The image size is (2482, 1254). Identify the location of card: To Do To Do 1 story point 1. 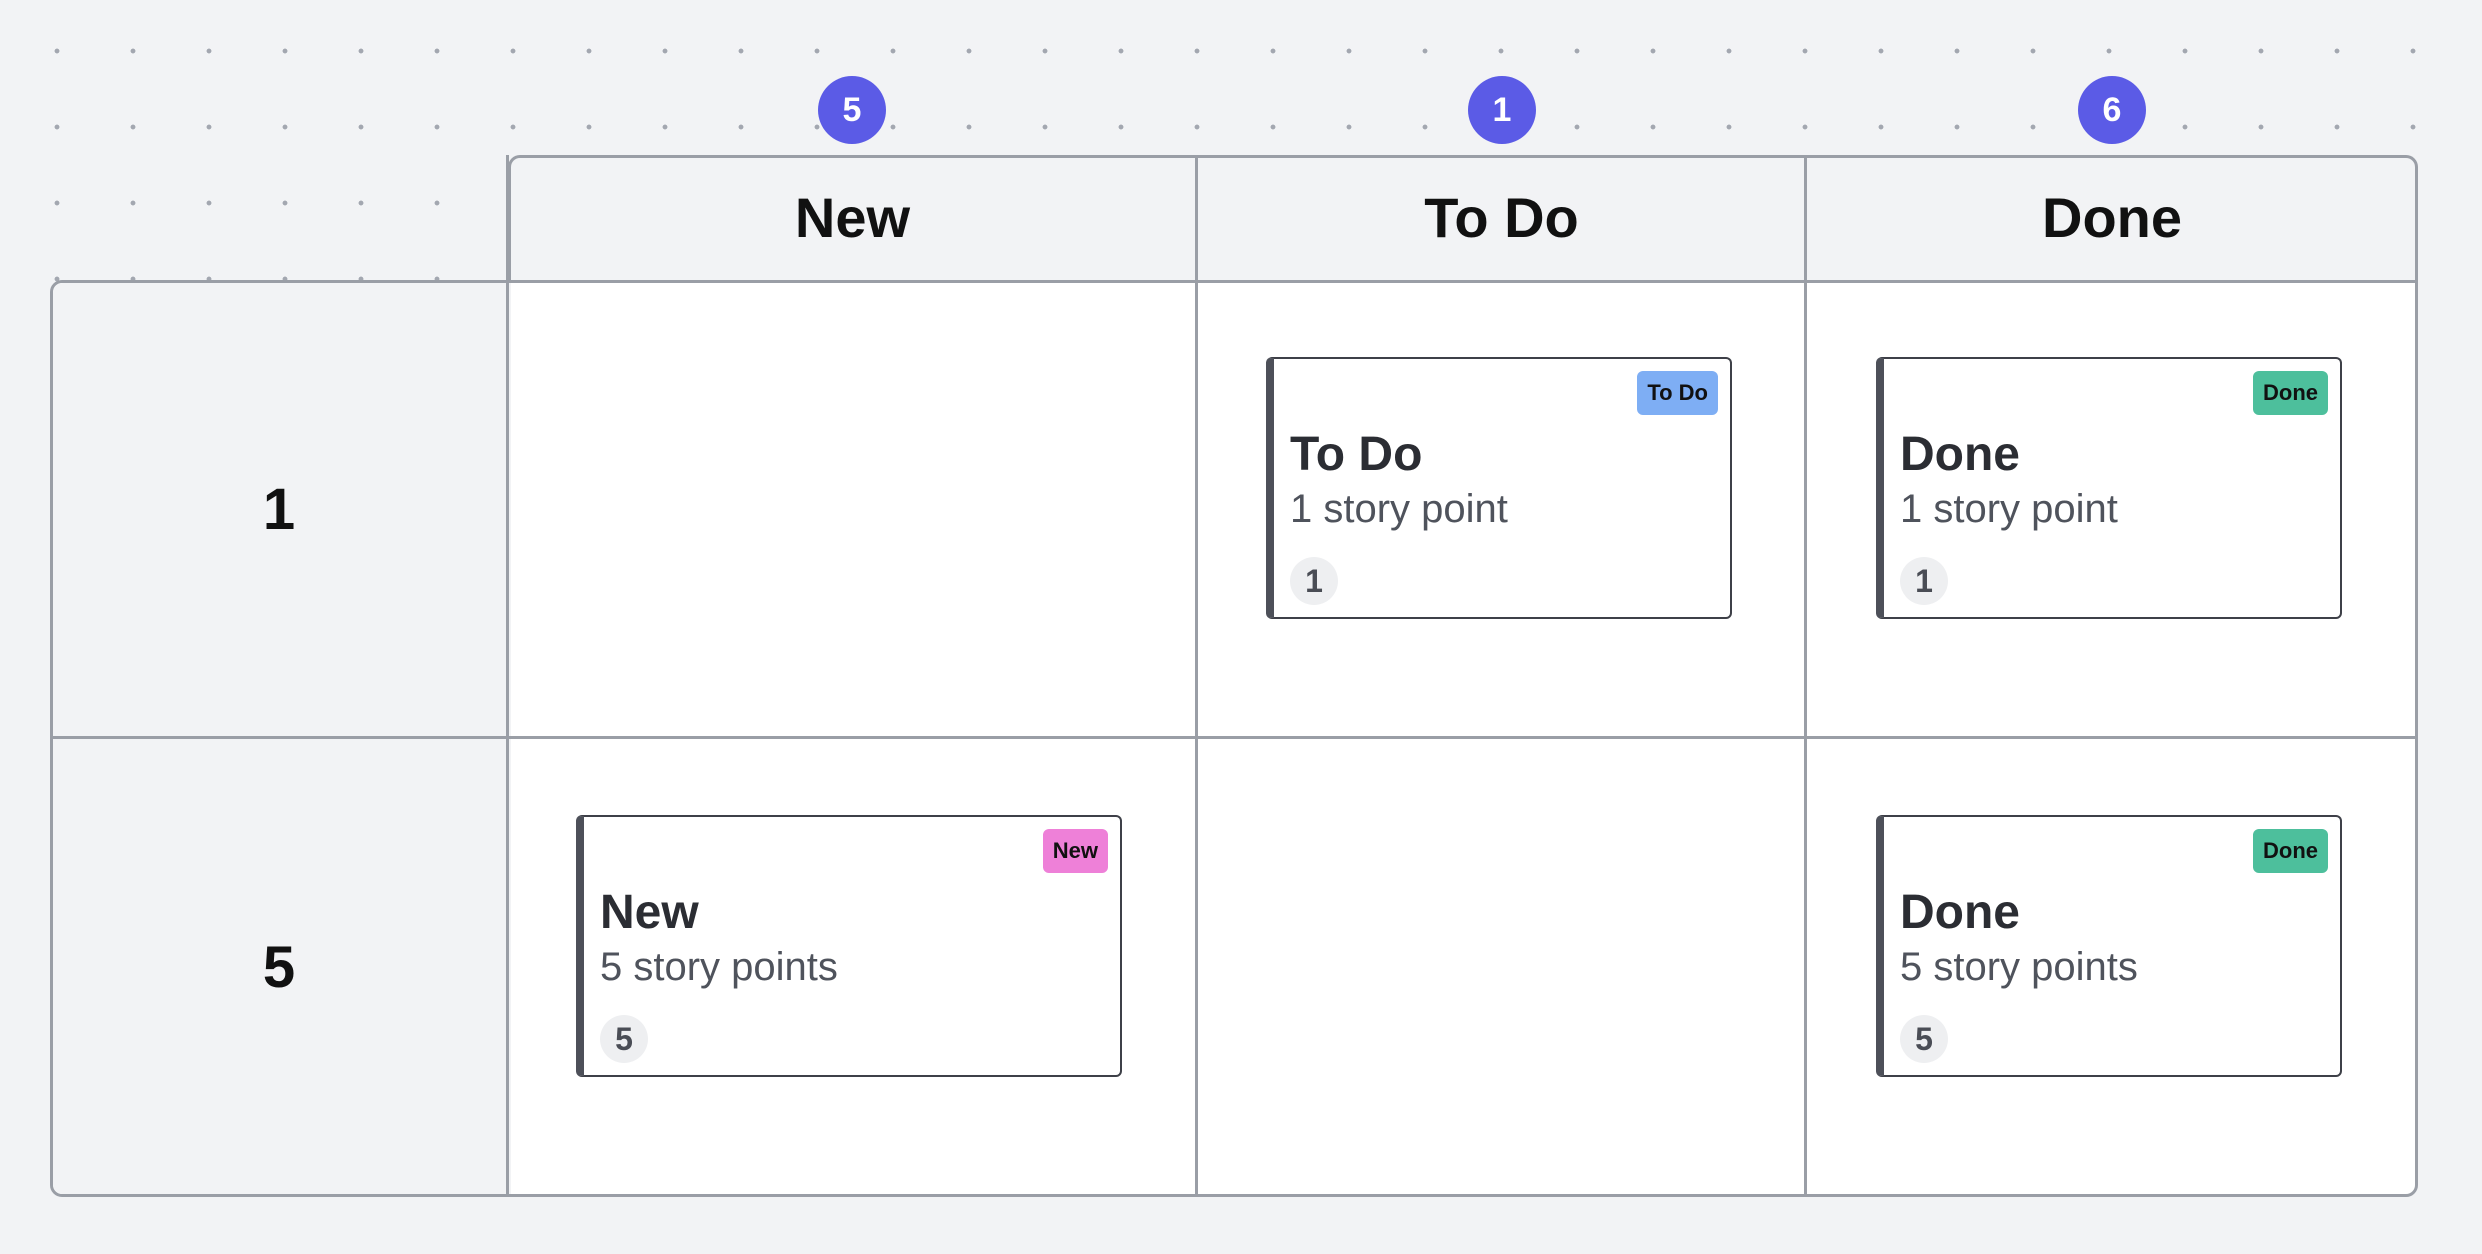
(1499, 488).